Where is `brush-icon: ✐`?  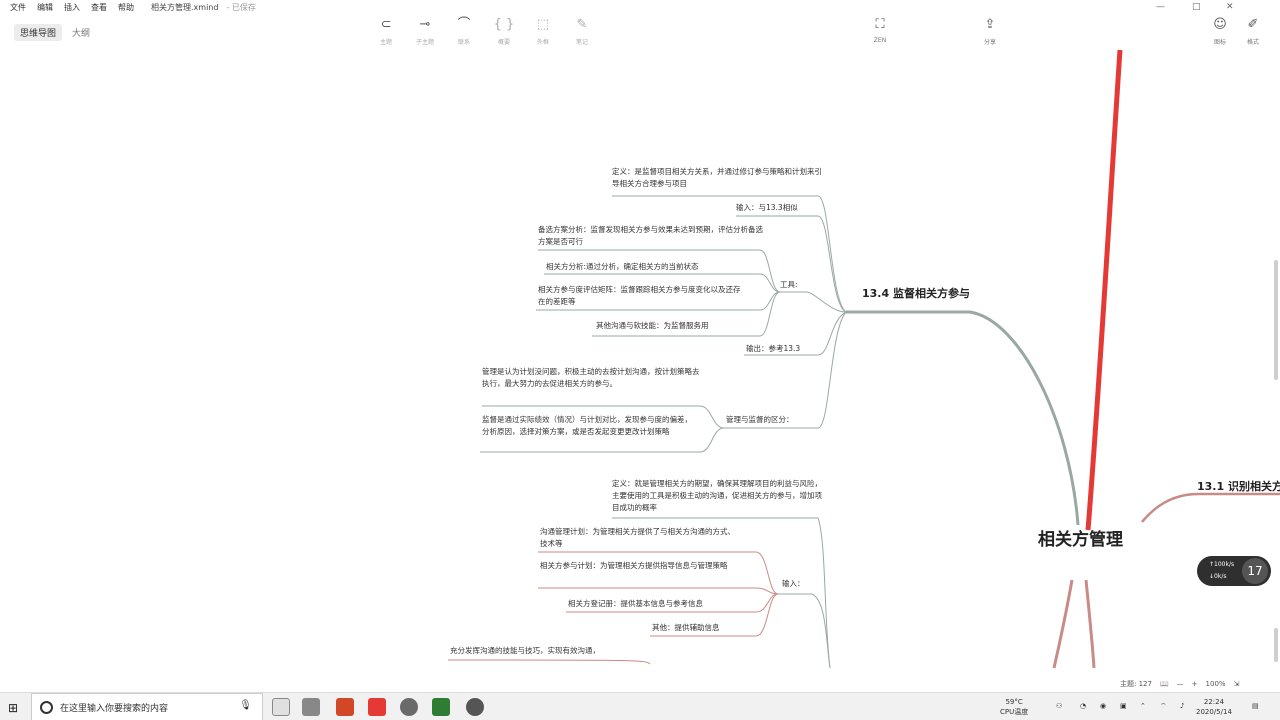 brush-icon: ✐ is located at coordinates (1253, 24).